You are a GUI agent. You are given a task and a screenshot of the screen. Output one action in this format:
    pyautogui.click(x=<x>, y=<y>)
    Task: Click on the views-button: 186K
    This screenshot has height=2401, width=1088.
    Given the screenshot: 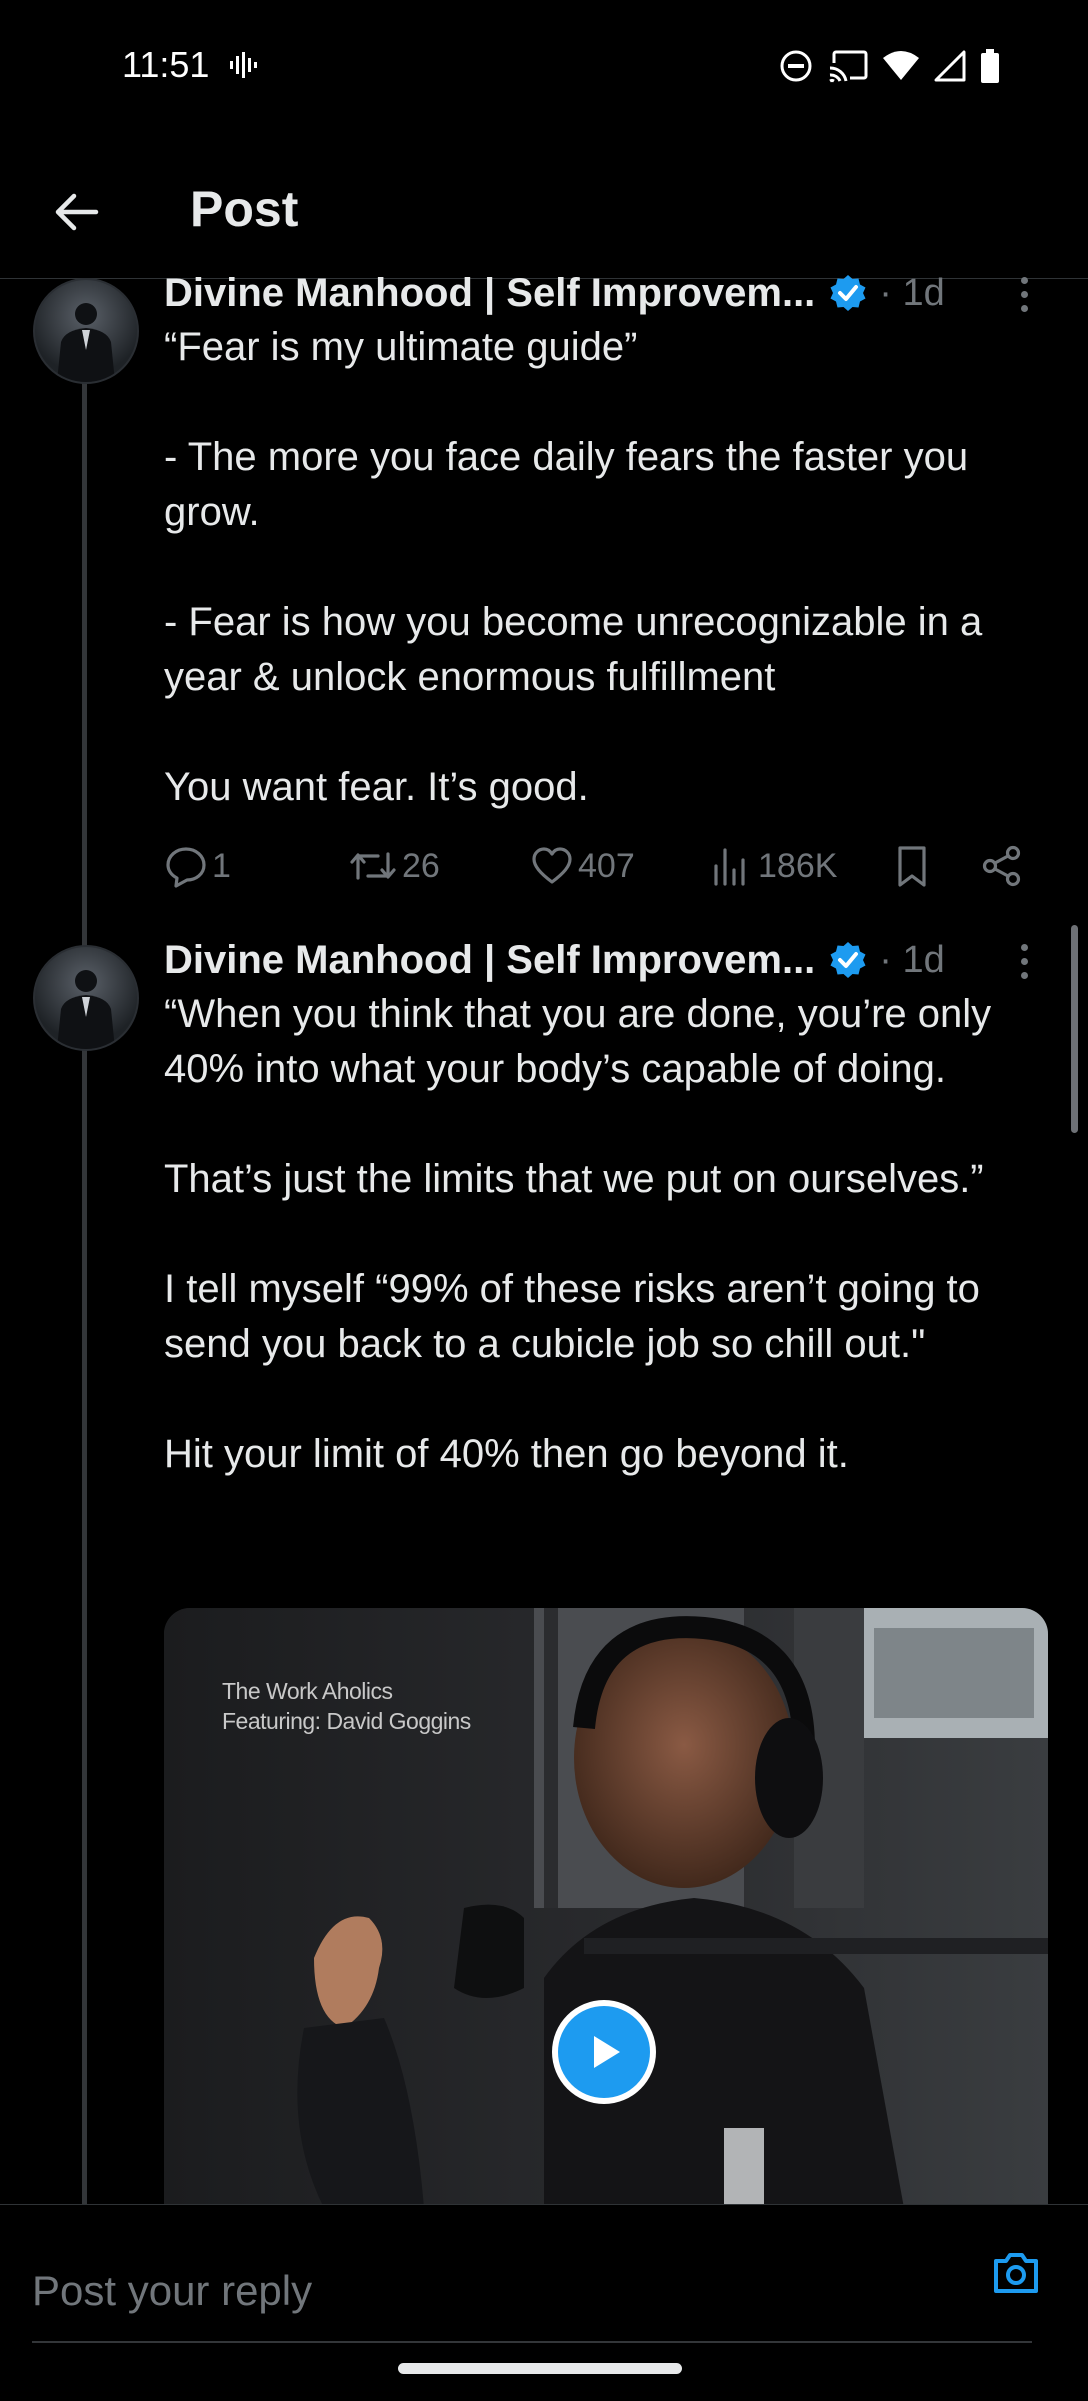 What is the action you would take?
    pyautogui.click(x=773, y=866)
    